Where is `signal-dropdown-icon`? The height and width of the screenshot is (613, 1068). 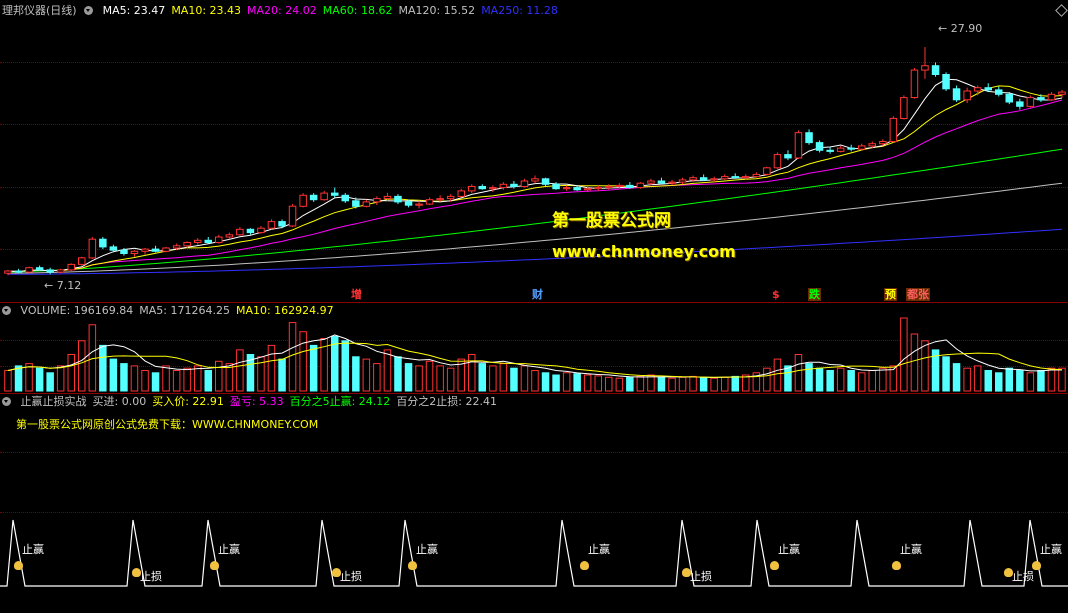
signal-dropdown-icon is located at coordinates (6, 401).